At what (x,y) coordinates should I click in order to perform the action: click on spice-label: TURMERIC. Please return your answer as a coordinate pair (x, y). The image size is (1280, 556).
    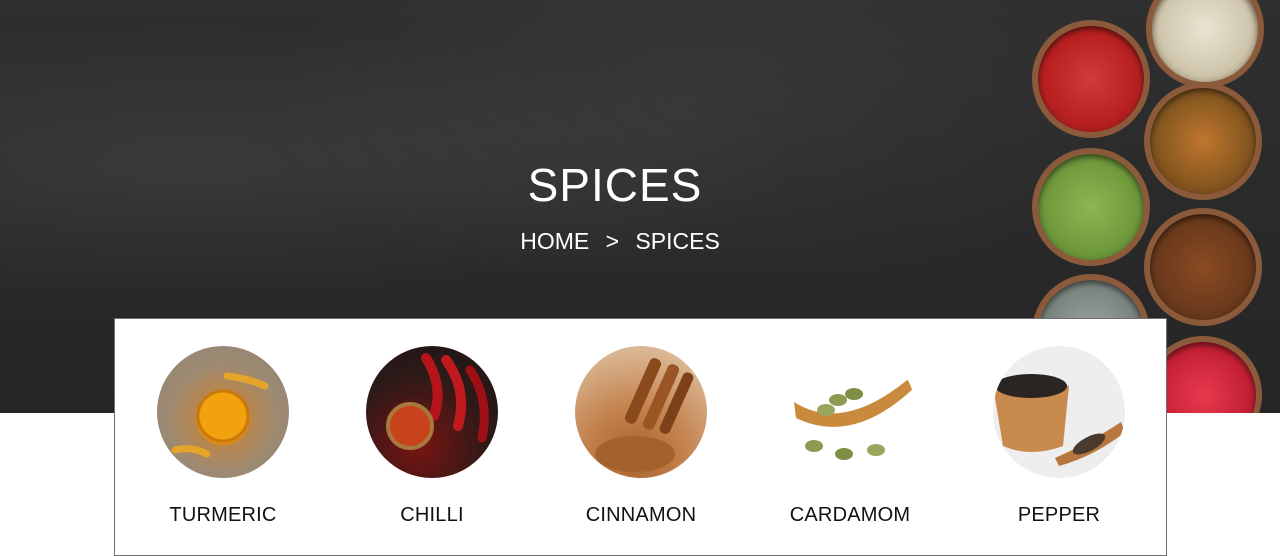
    Looking at the image, I should click on (223, 515).